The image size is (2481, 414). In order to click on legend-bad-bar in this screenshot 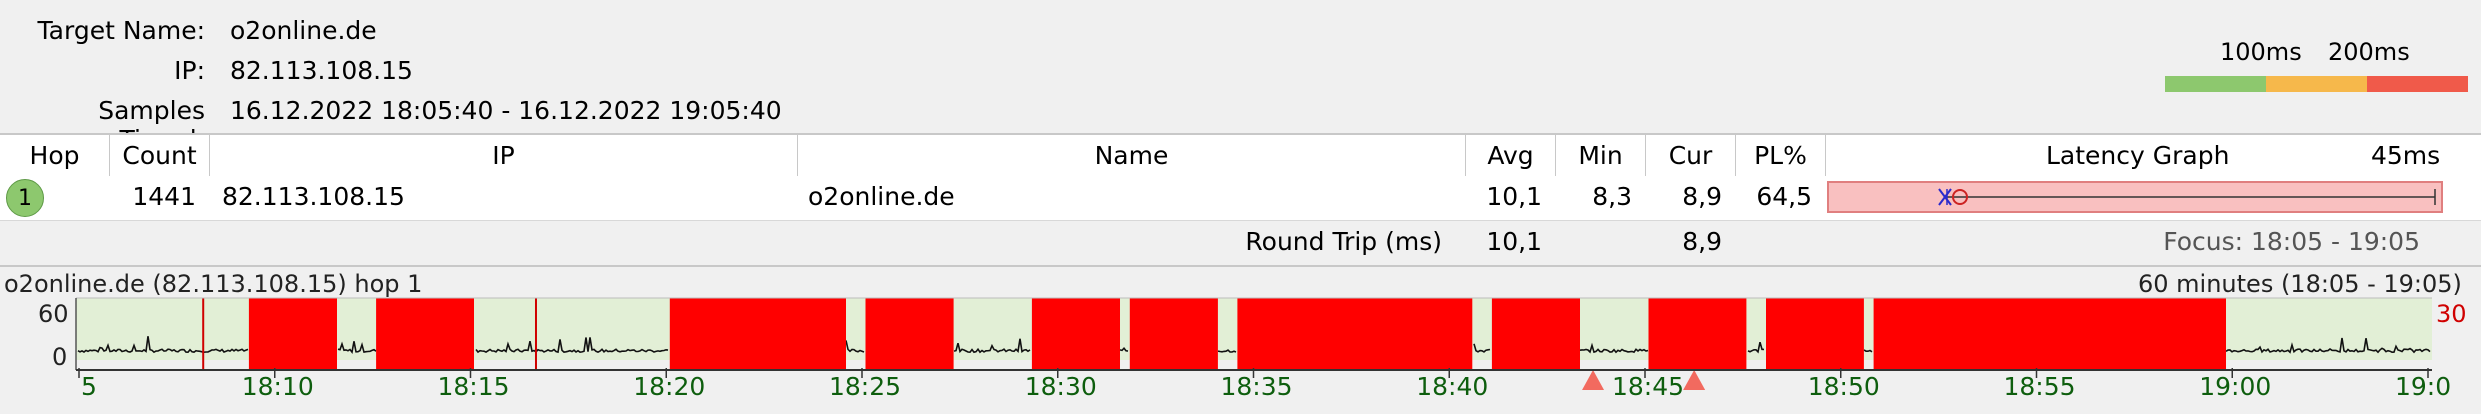, I will do `click(2417, 84)`.